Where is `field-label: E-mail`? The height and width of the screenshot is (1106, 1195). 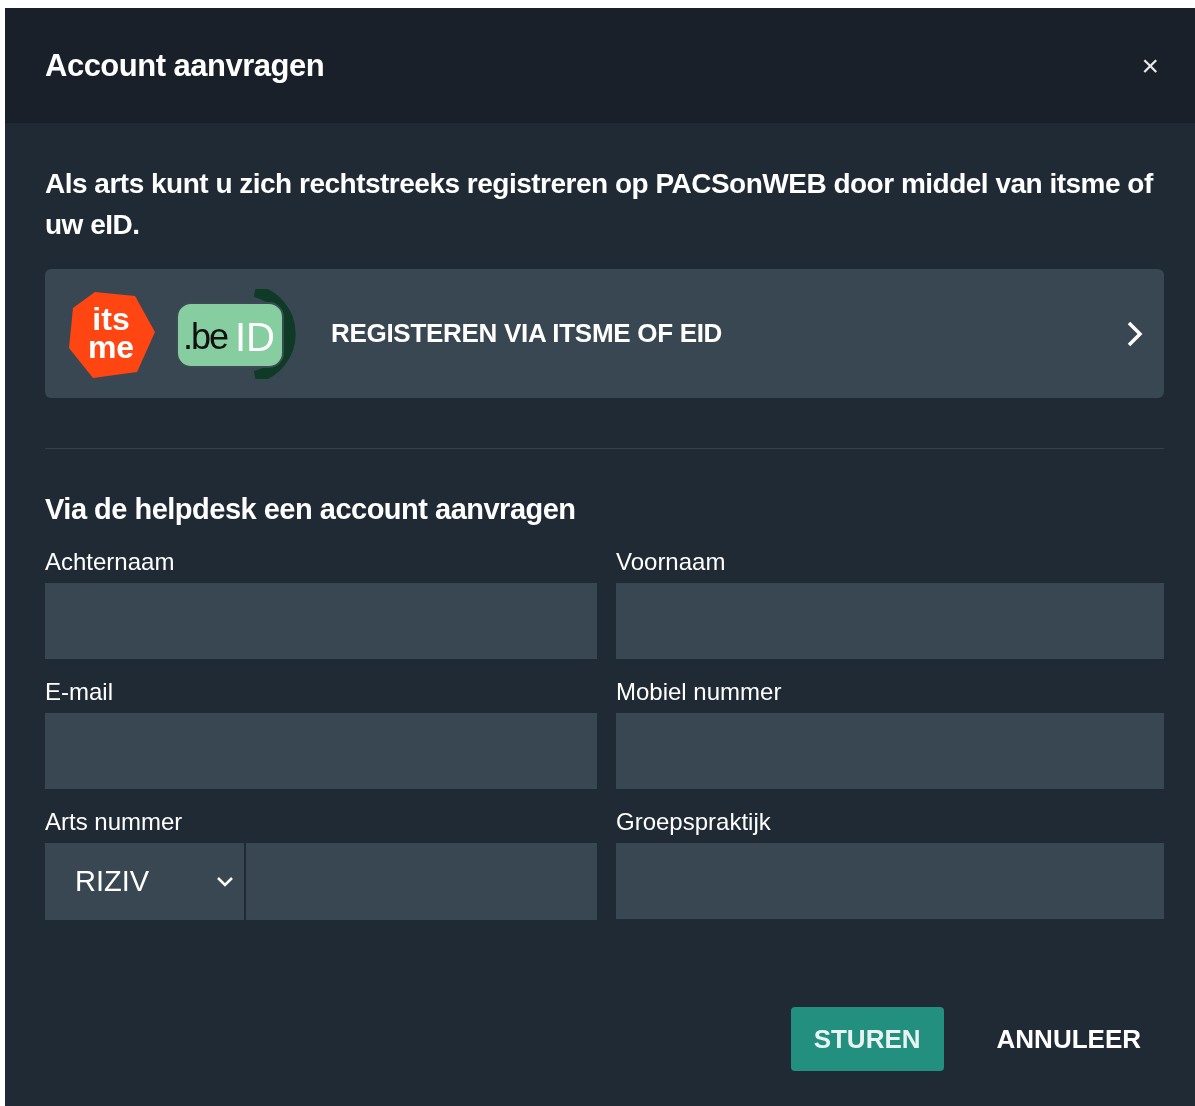 field-label: E-mail is located at coordinates (79, 692).